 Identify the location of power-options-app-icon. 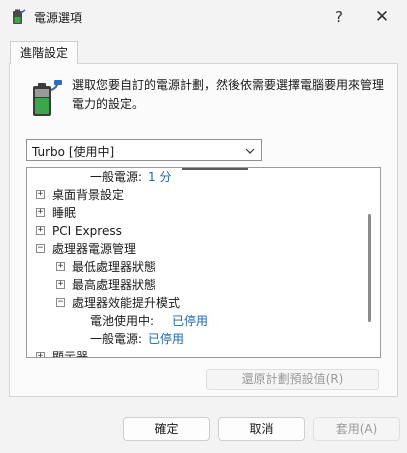
(19, 16).